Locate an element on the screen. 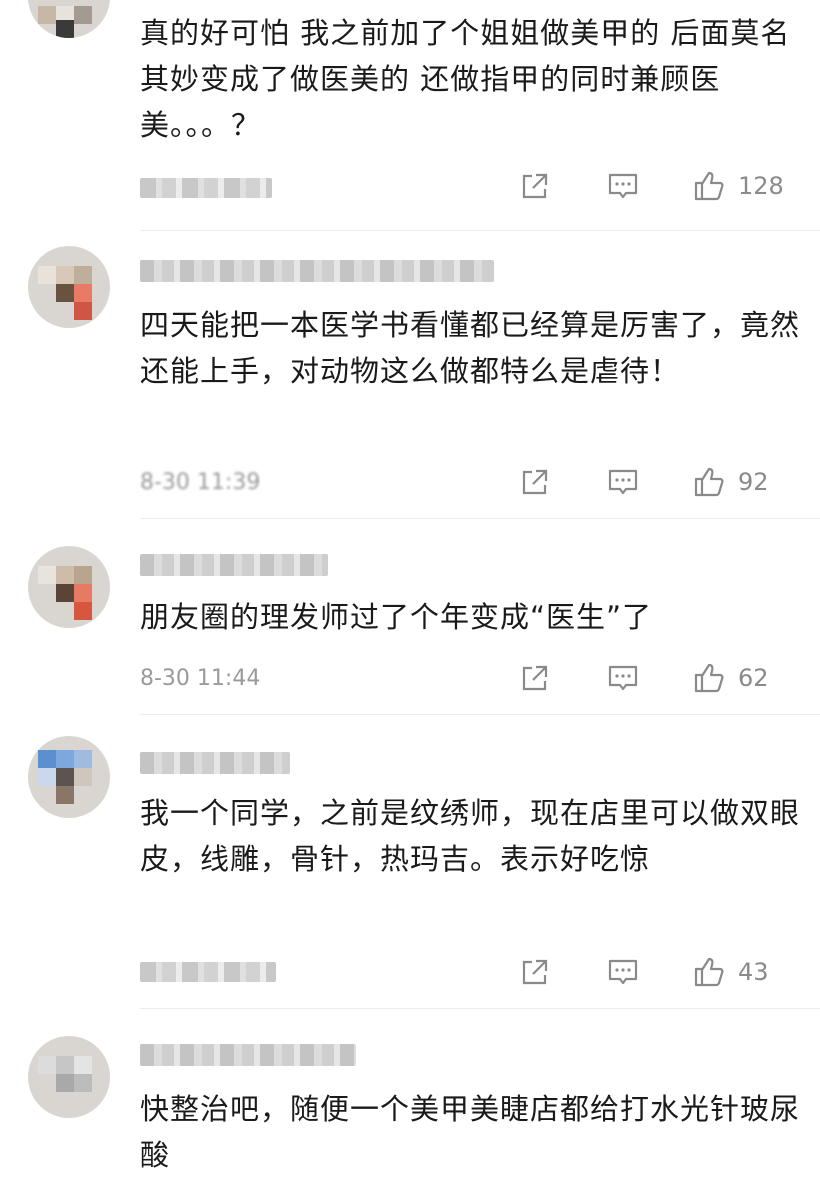  comment-actions: 62 is located at coordinates (657, 678).